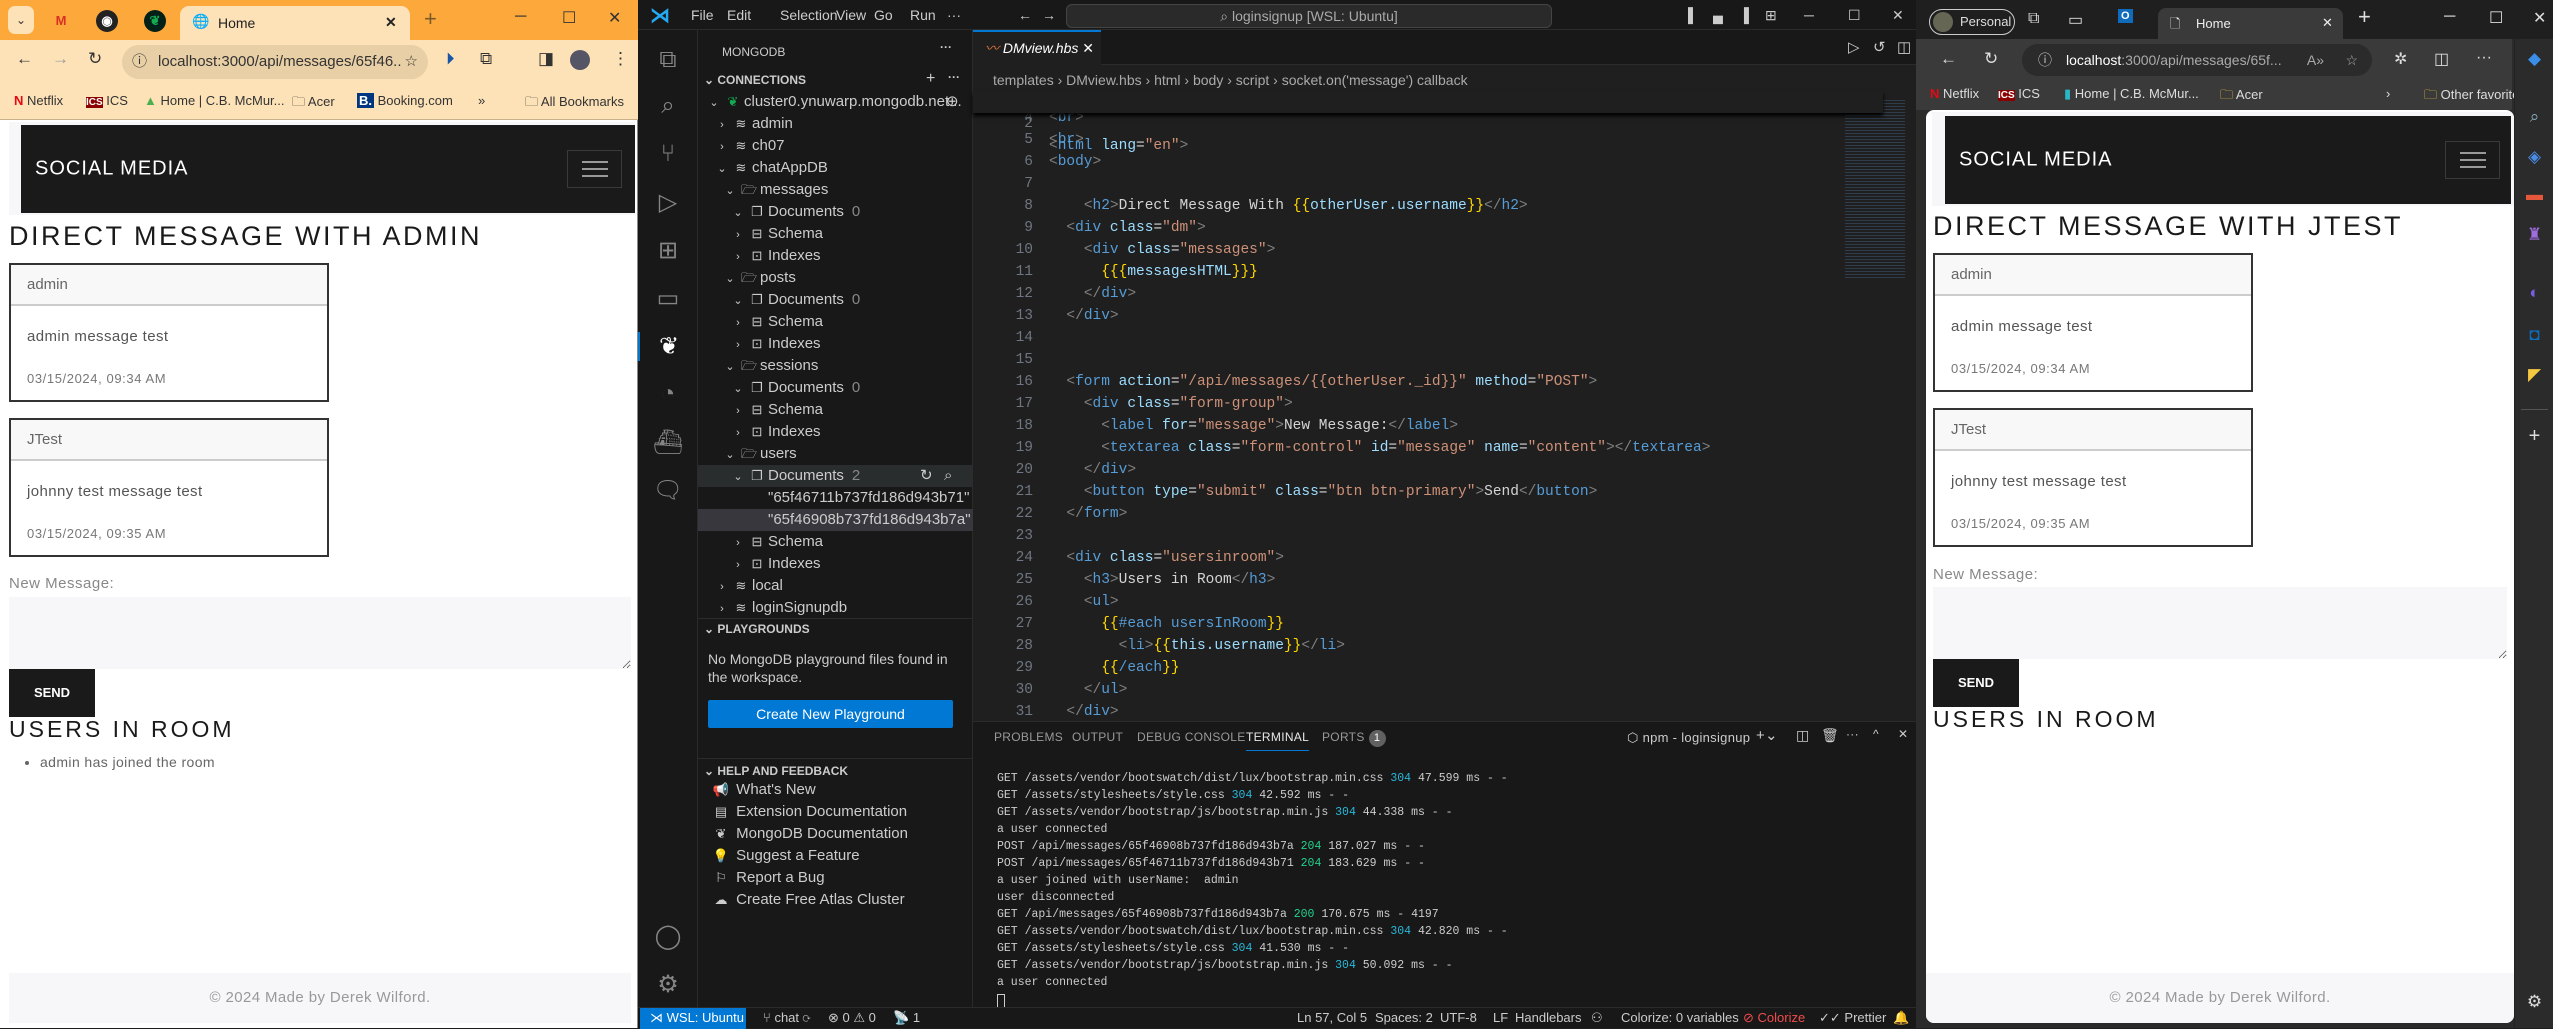 This screenshot has width=2553, height=1029. What do you see at coordinates (835, 124) in the screenshot?
I see `tree-item: › ≋ admin` at bounding box center [835, 124].